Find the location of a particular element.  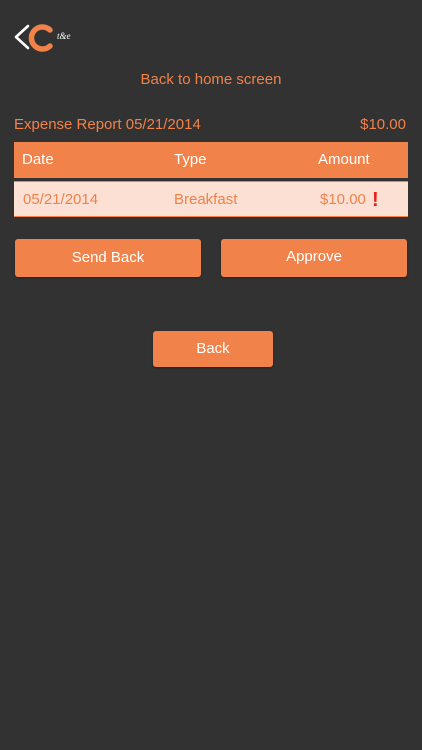

column-header-type: Type is located at coordinates (190, 159).